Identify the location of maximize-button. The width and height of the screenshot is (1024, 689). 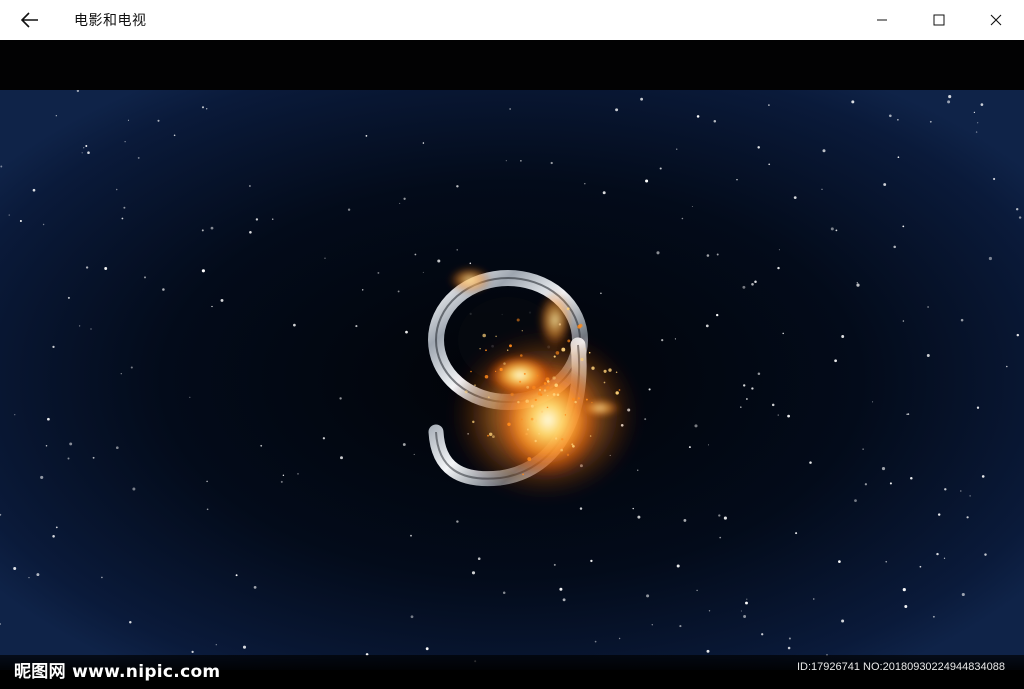
(938, 20).